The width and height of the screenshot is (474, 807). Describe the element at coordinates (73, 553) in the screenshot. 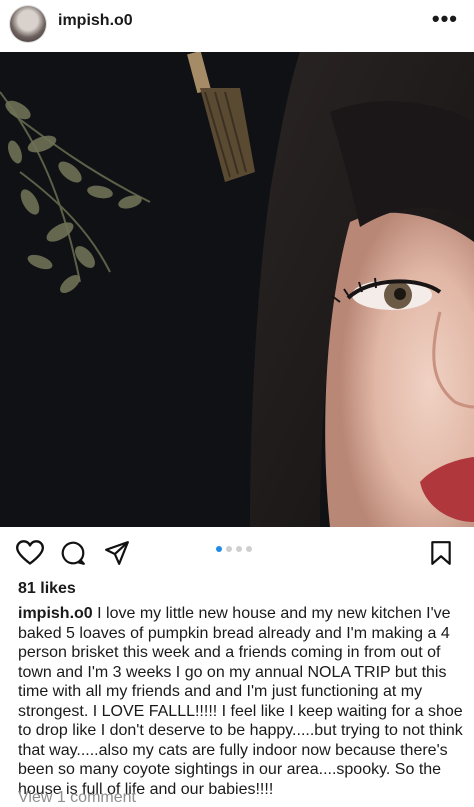

I see `comment-icon` at that location.